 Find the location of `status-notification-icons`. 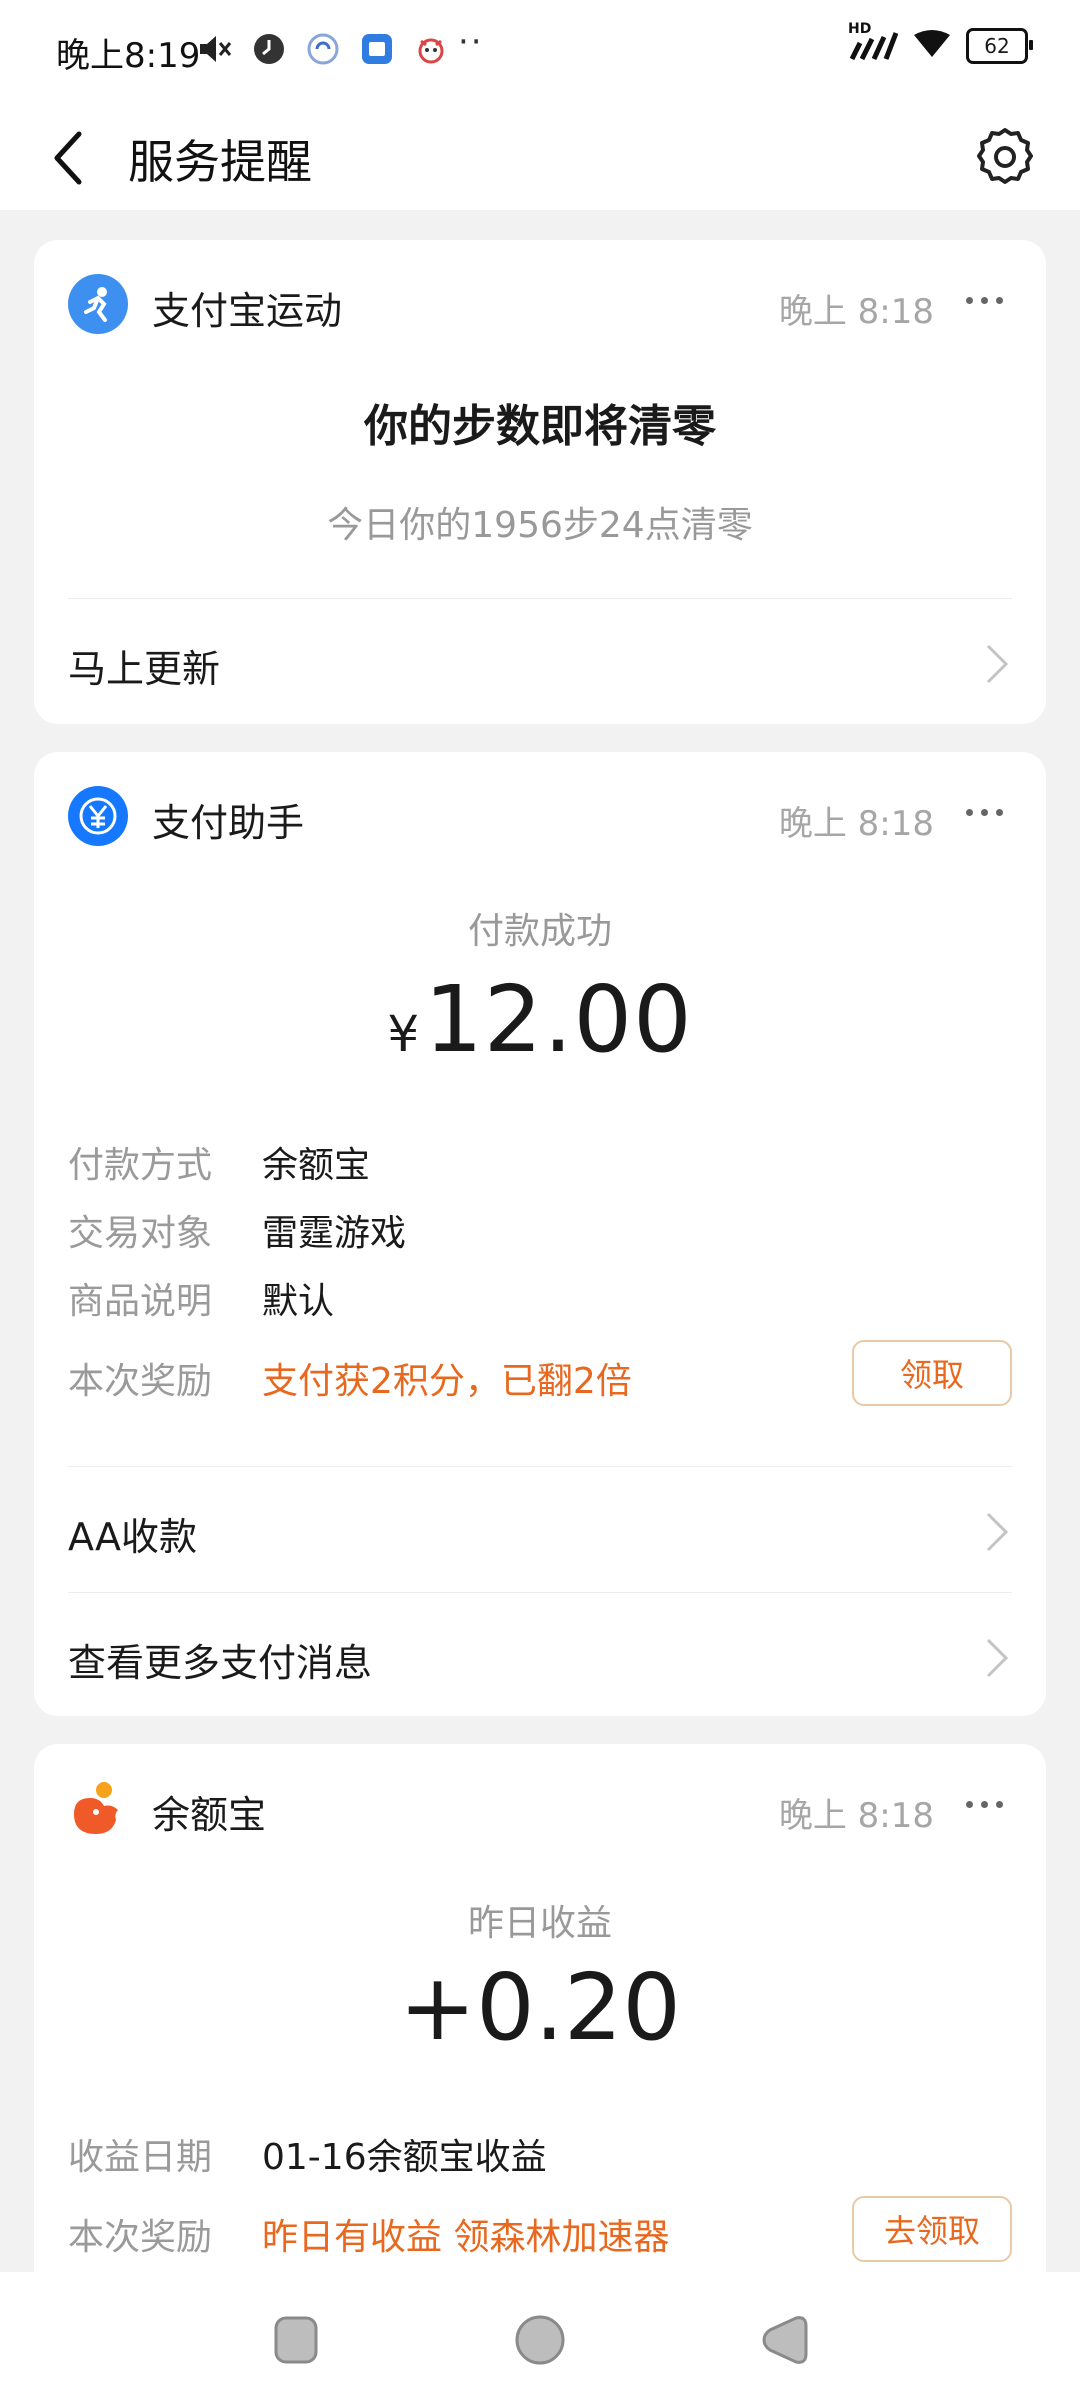

status-notification-icons is located at coordinates (323, 49).